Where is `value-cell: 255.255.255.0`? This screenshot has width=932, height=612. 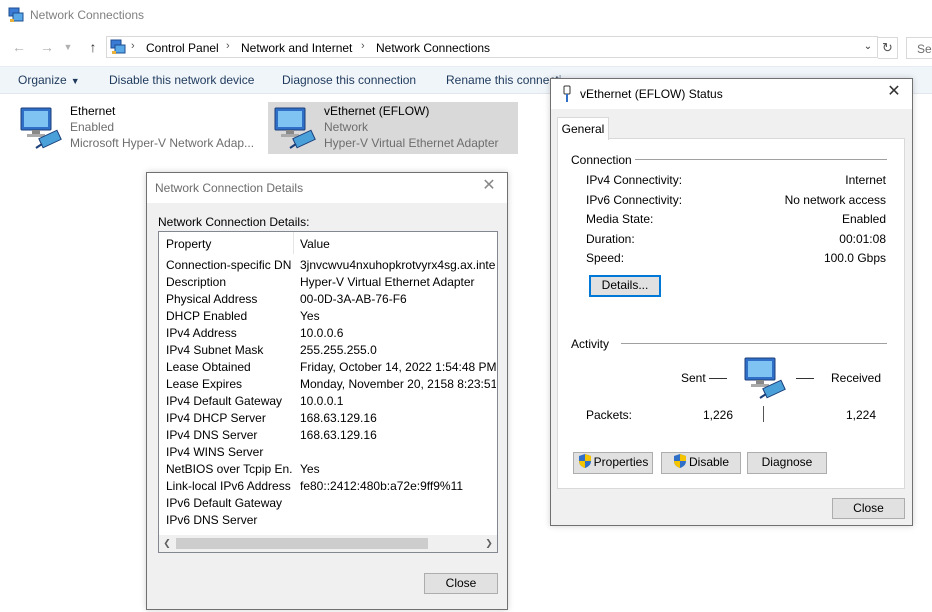
value-cell: 255.255.255.0 is located at coordinates (338, 350).